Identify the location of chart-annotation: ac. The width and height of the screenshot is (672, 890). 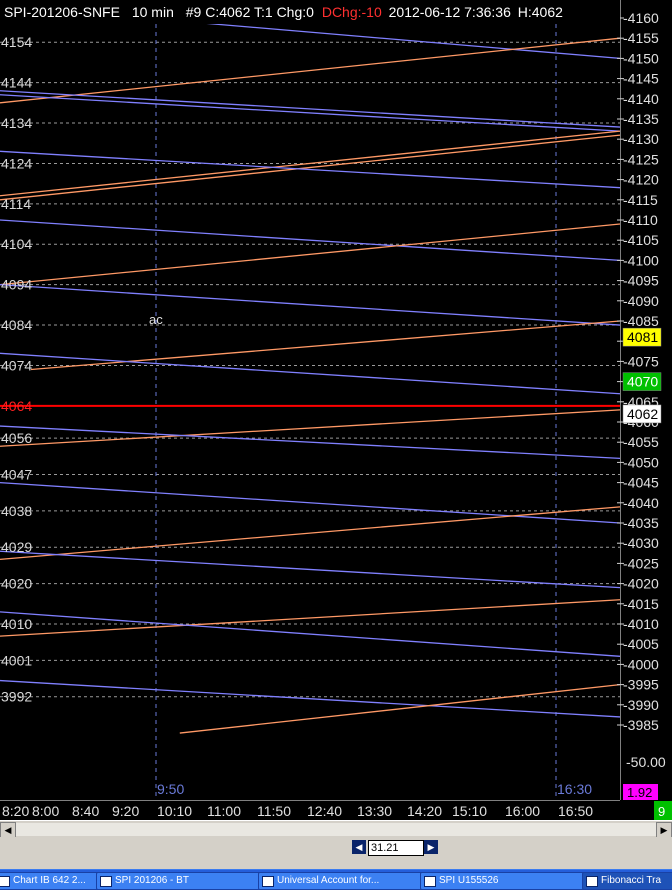
(156, 319).